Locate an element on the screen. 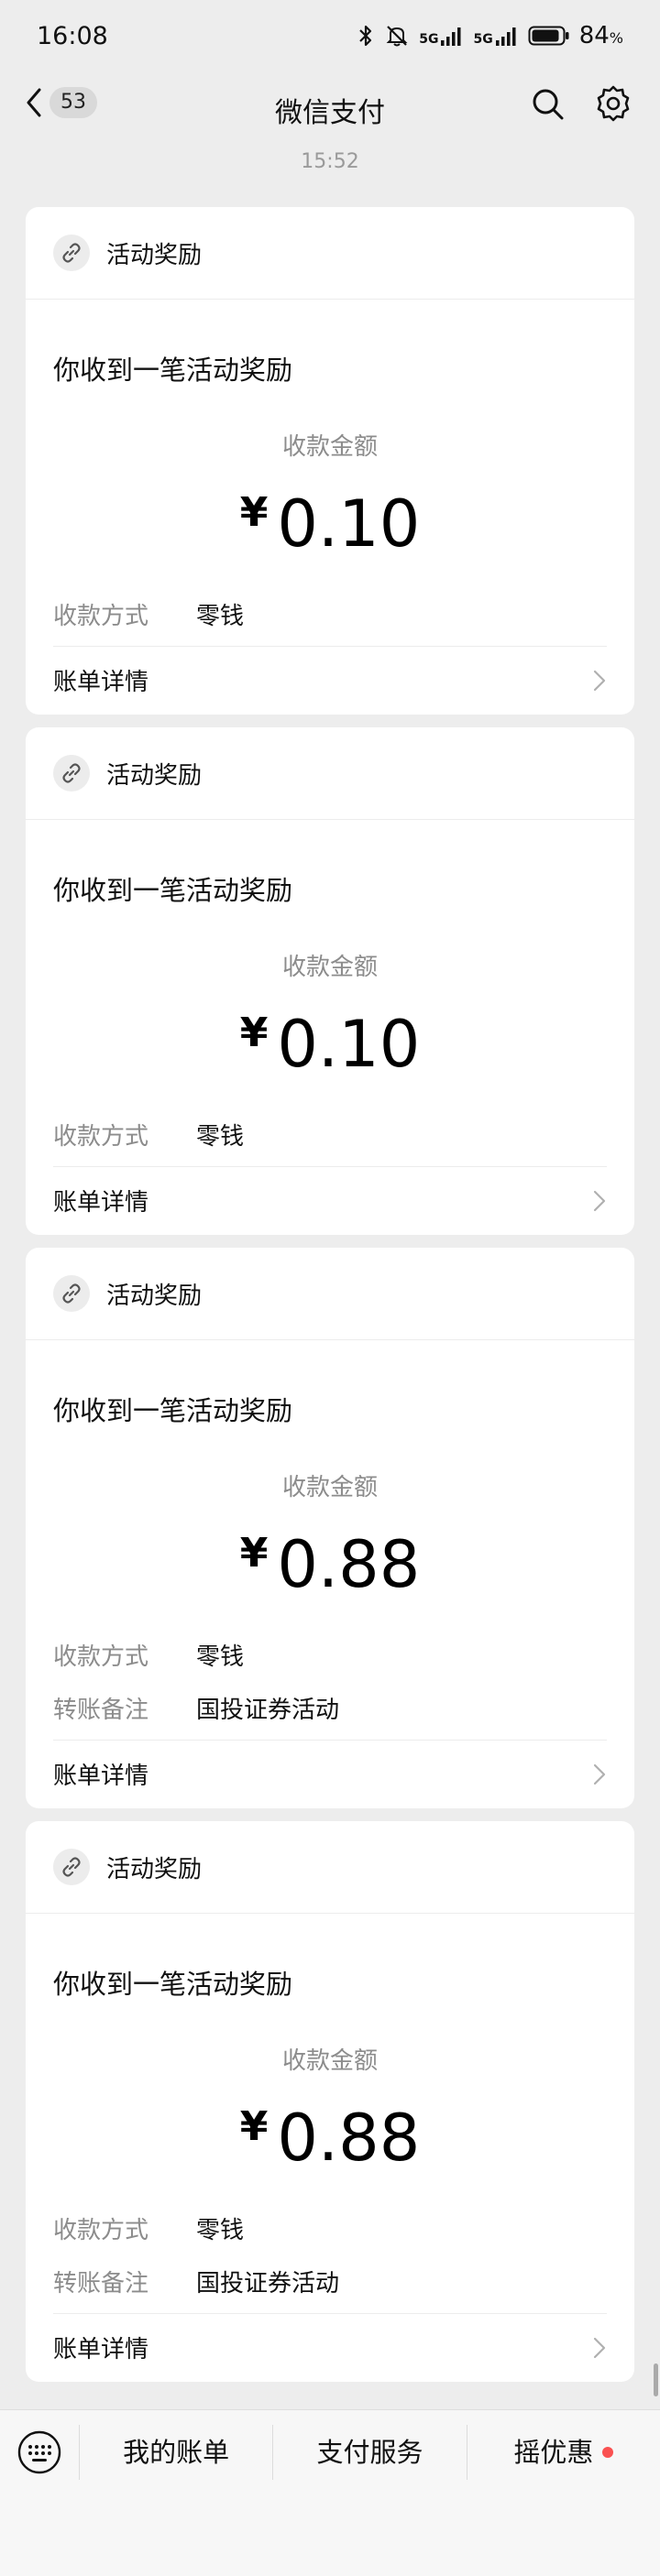 The width and height of the screenshot is (660, 2576). menu-payment-services-label: 支付服务 is located at coordinates (370, 2452).